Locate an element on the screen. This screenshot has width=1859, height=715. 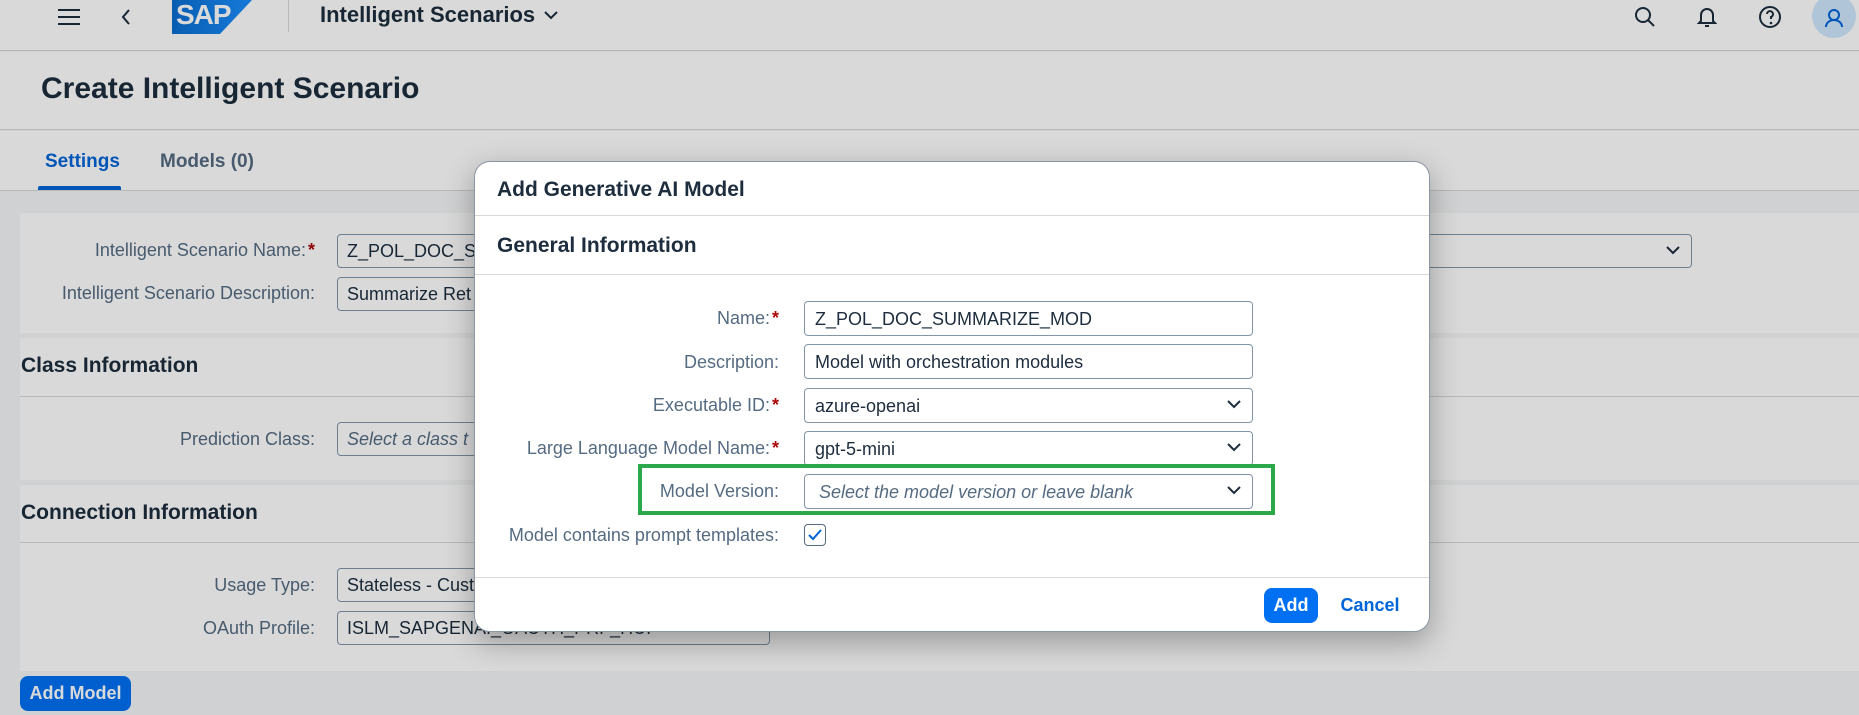
checkmark-icon is located at coordinates (815, 535).